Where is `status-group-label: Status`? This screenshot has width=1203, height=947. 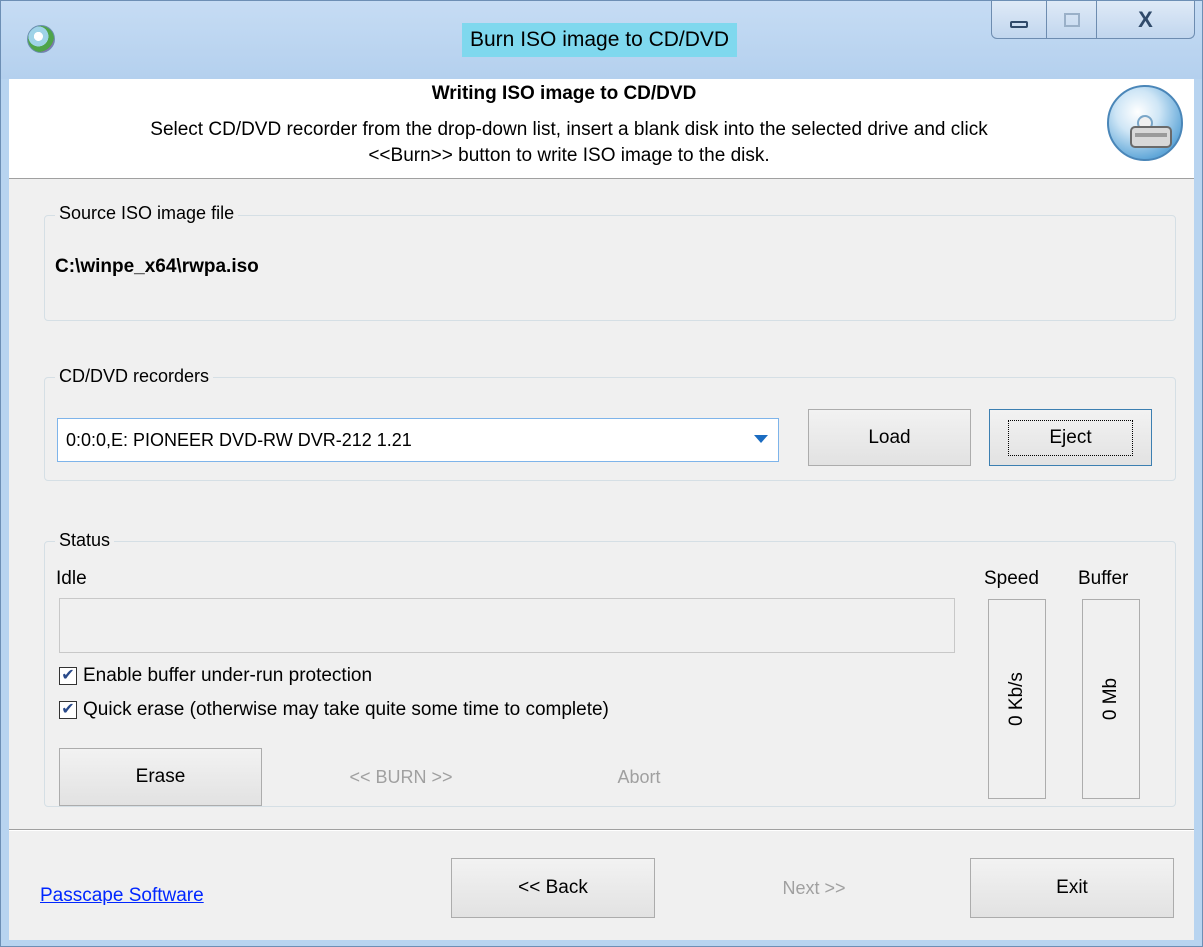
status-group-label: Status is located at coordinates (85, 540).